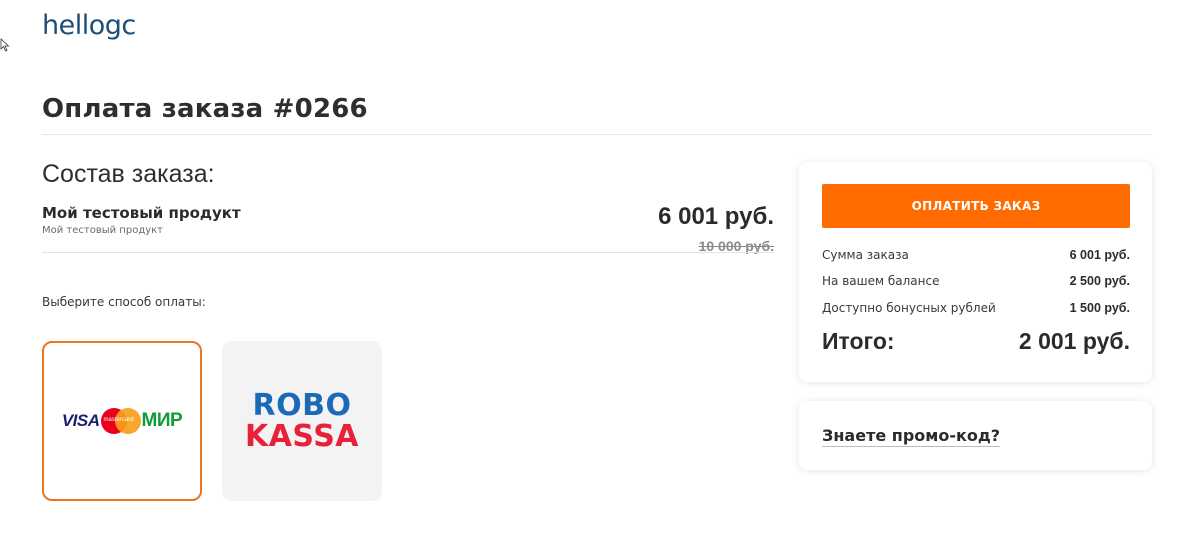 The width and height of the screenshot is (1200, 537). I want to click on pay-order-button: ОПЛАТИТЬ ЗАКАЗ, so click(976, 206).